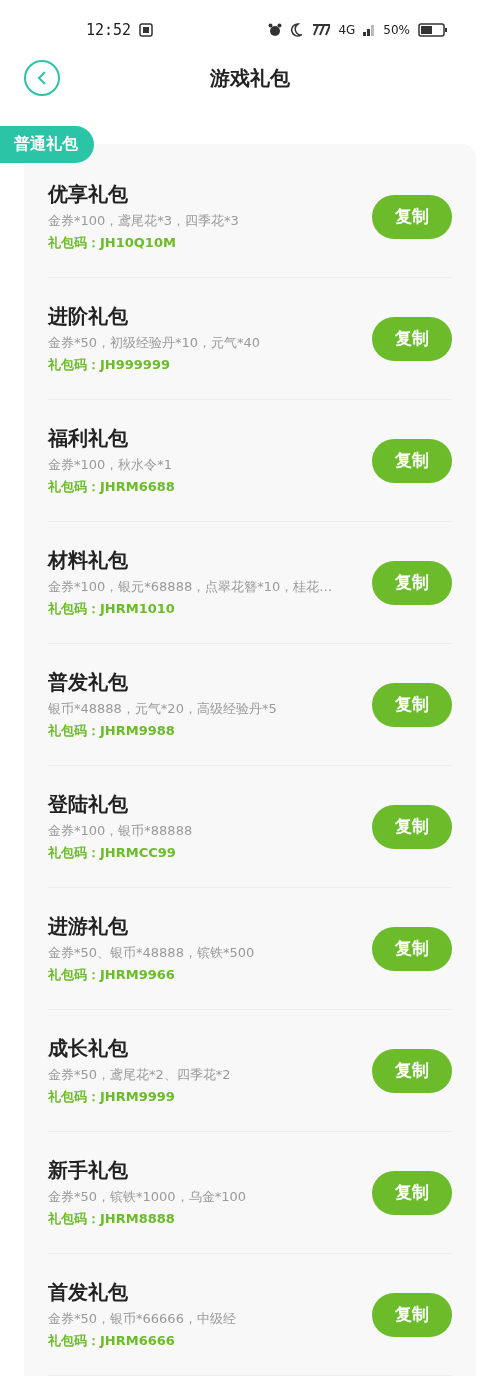 This screenshot has height=1376, width=500. Describe the element at coordinates (154, 343) in the screenshot. I see `gift-contents: 金券*50，初级经验丹*10，元气*40` at that location.